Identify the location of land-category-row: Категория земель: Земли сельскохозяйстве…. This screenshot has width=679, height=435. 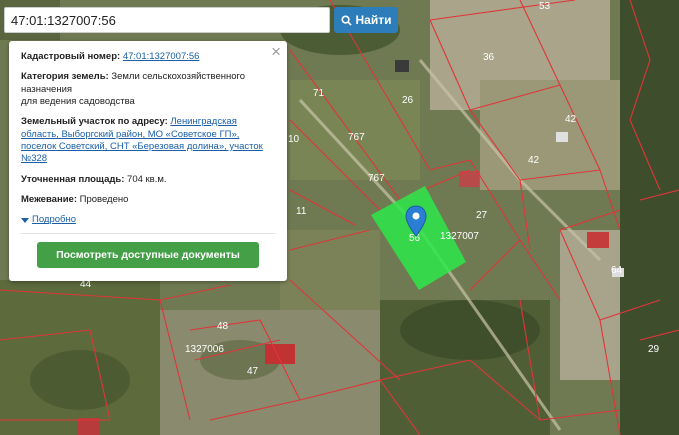
(148, 89).